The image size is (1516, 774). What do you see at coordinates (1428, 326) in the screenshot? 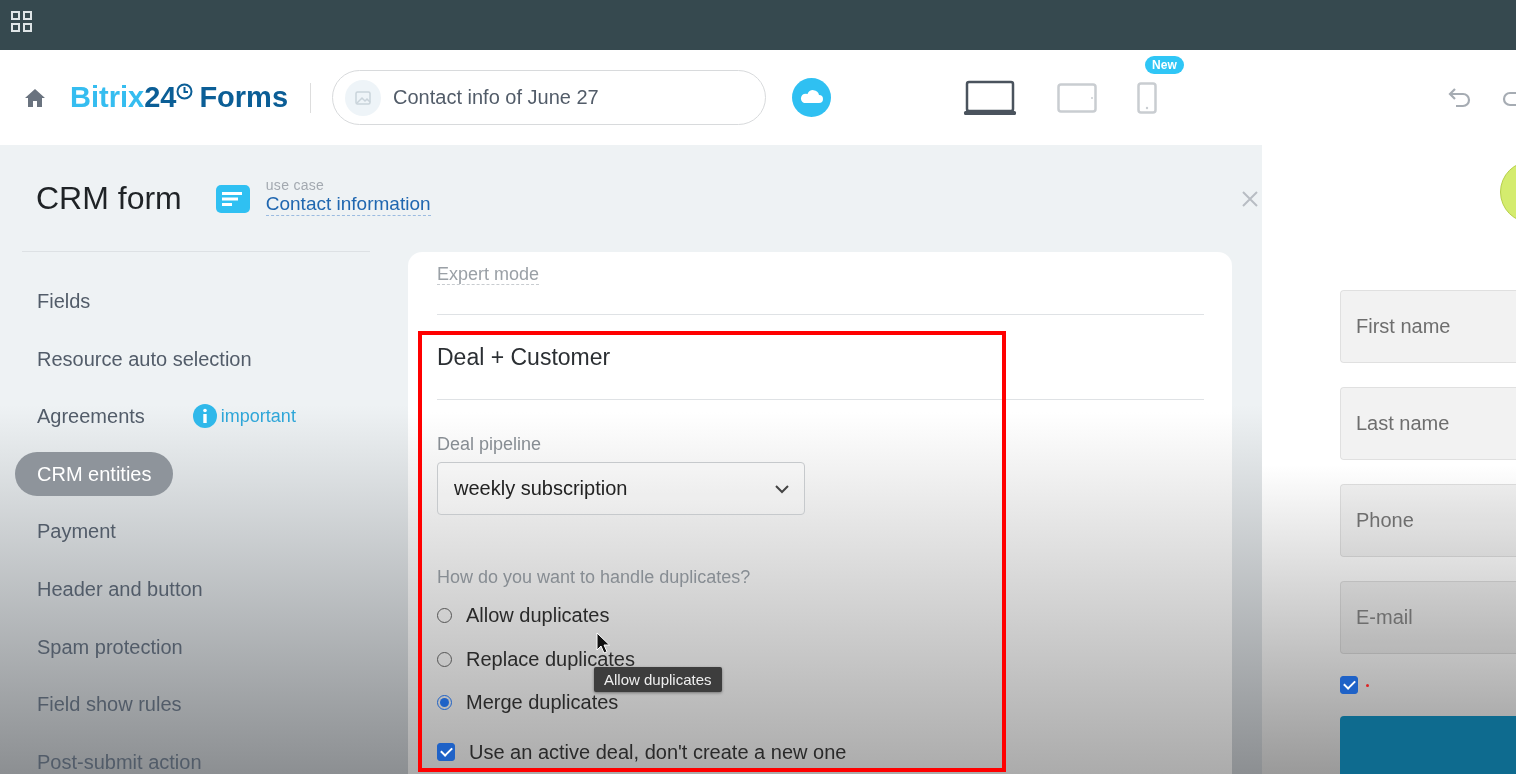
I see `input-field: First name` at bounding box center [1428, 326].